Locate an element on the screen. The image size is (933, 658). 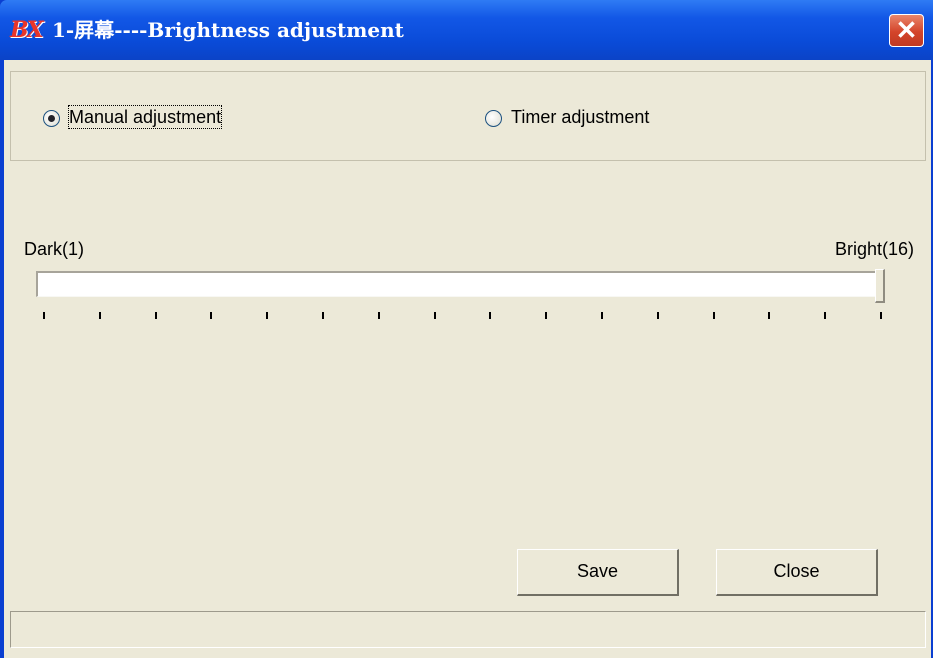
radio-timer-adjustment is located at coordinates (493, 118).